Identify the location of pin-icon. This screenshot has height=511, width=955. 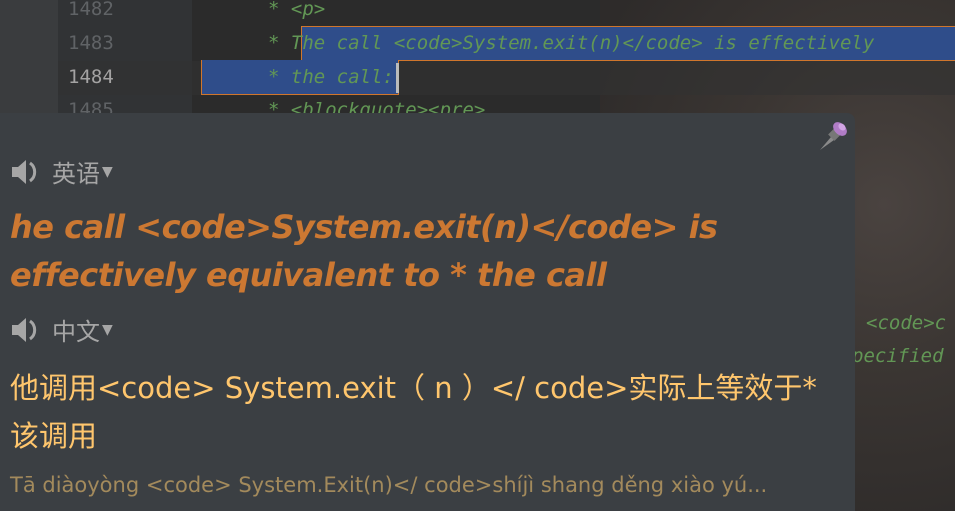
(834, 138).